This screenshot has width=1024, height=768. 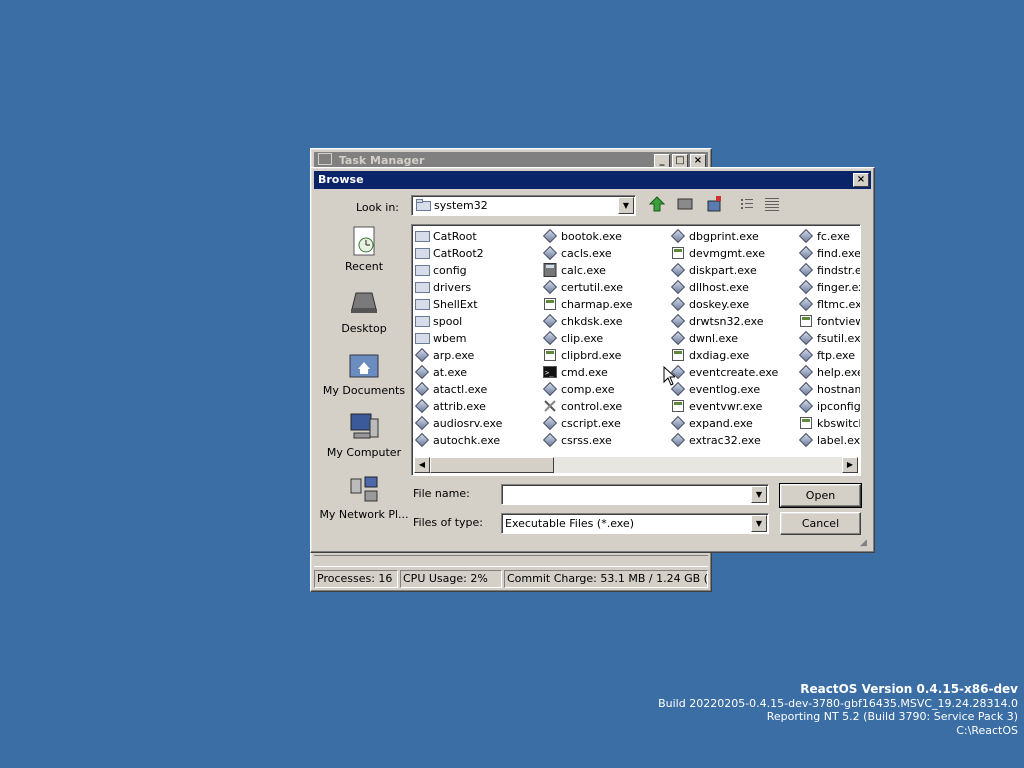 What do you see at coordinates (582, 338) in the screenshot?
I see `file-name: clip.exe` at bounding box center [582, 338].